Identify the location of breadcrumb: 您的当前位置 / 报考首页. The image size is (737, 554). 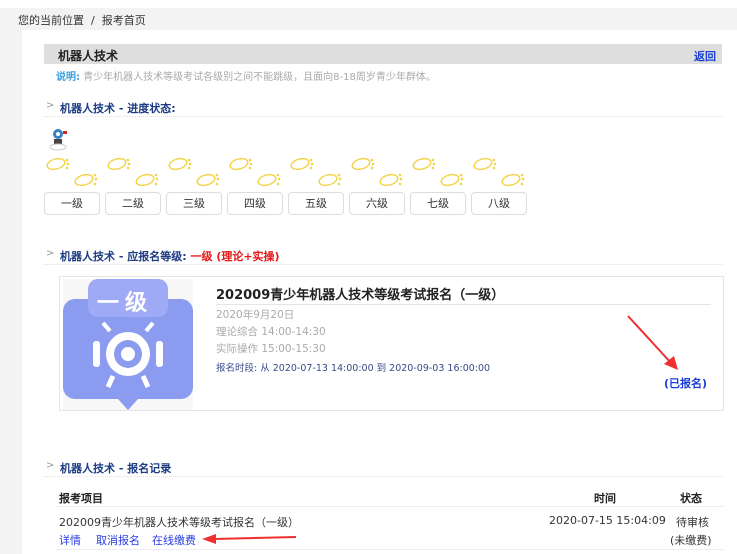
(82, 20).